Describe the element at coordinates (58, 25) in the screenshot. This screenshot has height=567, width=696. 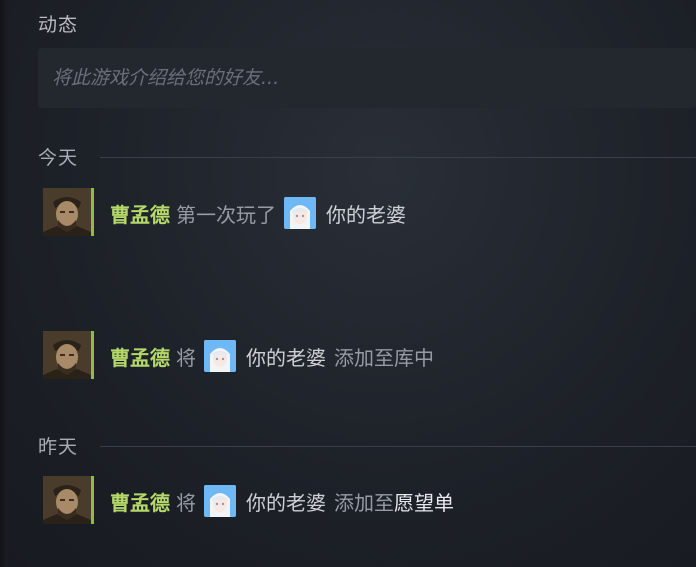
I see `section-title: 动态` at that location.